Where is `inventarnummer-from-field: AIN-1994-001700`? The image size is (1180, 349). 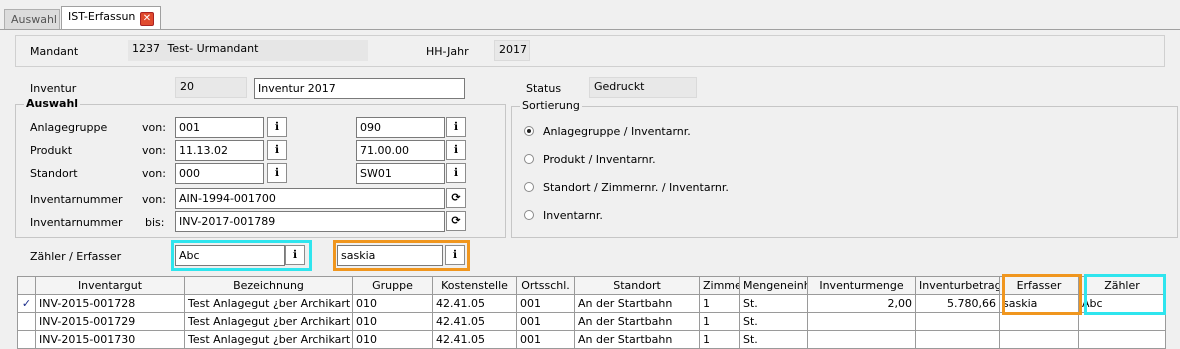
inventarnummer-from-field: AIN-1994-001700 is located at coordinates (310, 198).